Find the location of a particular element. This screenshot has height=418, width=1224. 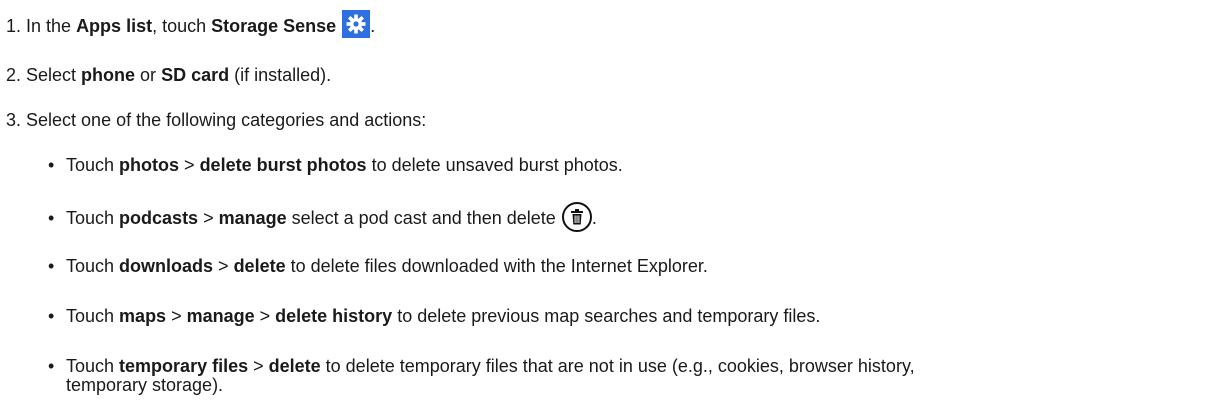

step-bold-term: Apps list is located at coordinates (114, 26).